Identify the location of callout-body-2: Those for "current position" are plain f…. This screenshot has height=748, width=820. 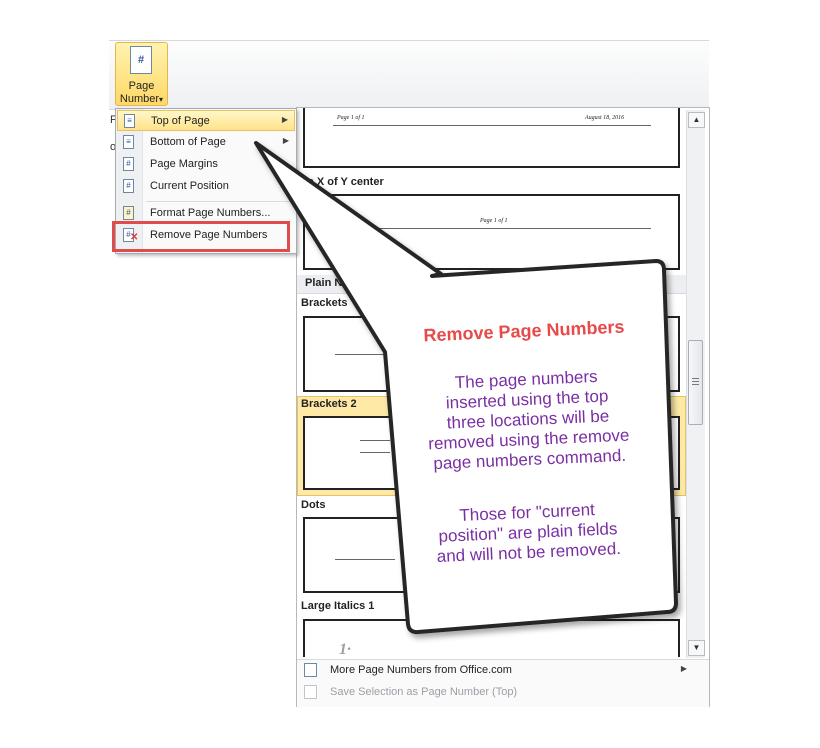
(529, 533).